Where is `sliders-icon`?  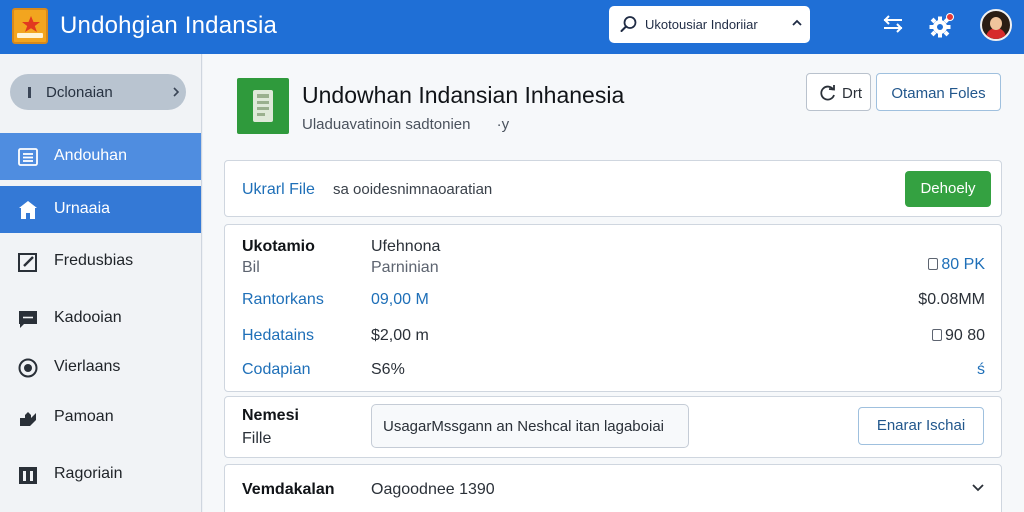
sliders-icon is located at coordinates (893, 25).